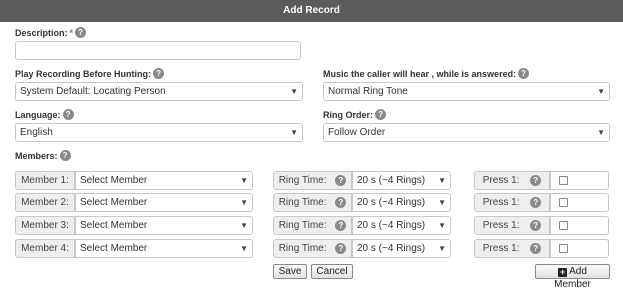 This screenshot has width=623, height=291. Describe the element at coordinates (38, 114) in the screenshot. I see `language-label: Language:` at that location.